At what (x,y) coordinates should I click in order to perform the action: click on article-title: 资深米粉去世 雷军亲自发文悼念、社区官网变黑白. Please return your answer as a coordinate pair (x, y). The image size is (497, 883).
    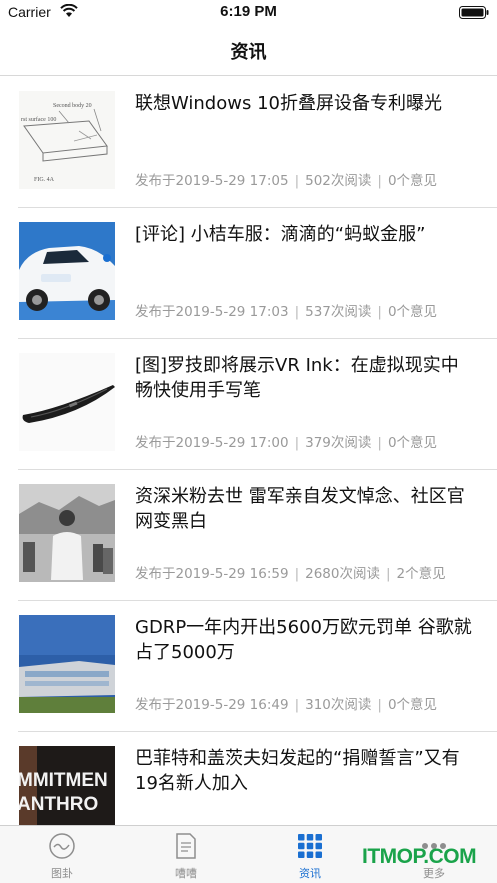
    Looking at the image, I should click on (305, 509).